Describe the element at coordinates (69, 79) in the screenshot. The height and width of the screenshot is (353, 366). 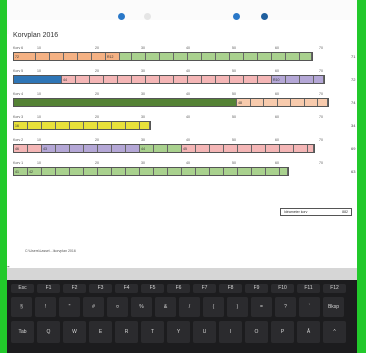
I see `bar-cell: 44` at that location.